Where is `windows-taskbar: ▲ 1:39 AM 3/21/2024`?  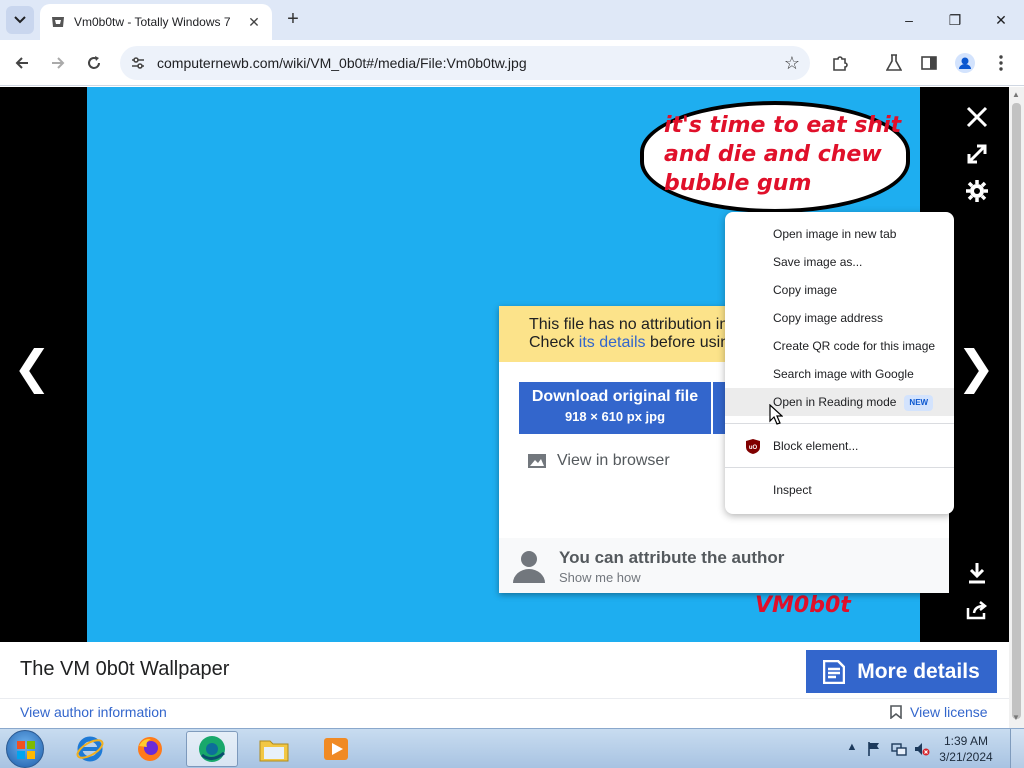
windows-taskbar: ▲ 1:39 AM 3/21/2024 is located at coordinates (512, 748).